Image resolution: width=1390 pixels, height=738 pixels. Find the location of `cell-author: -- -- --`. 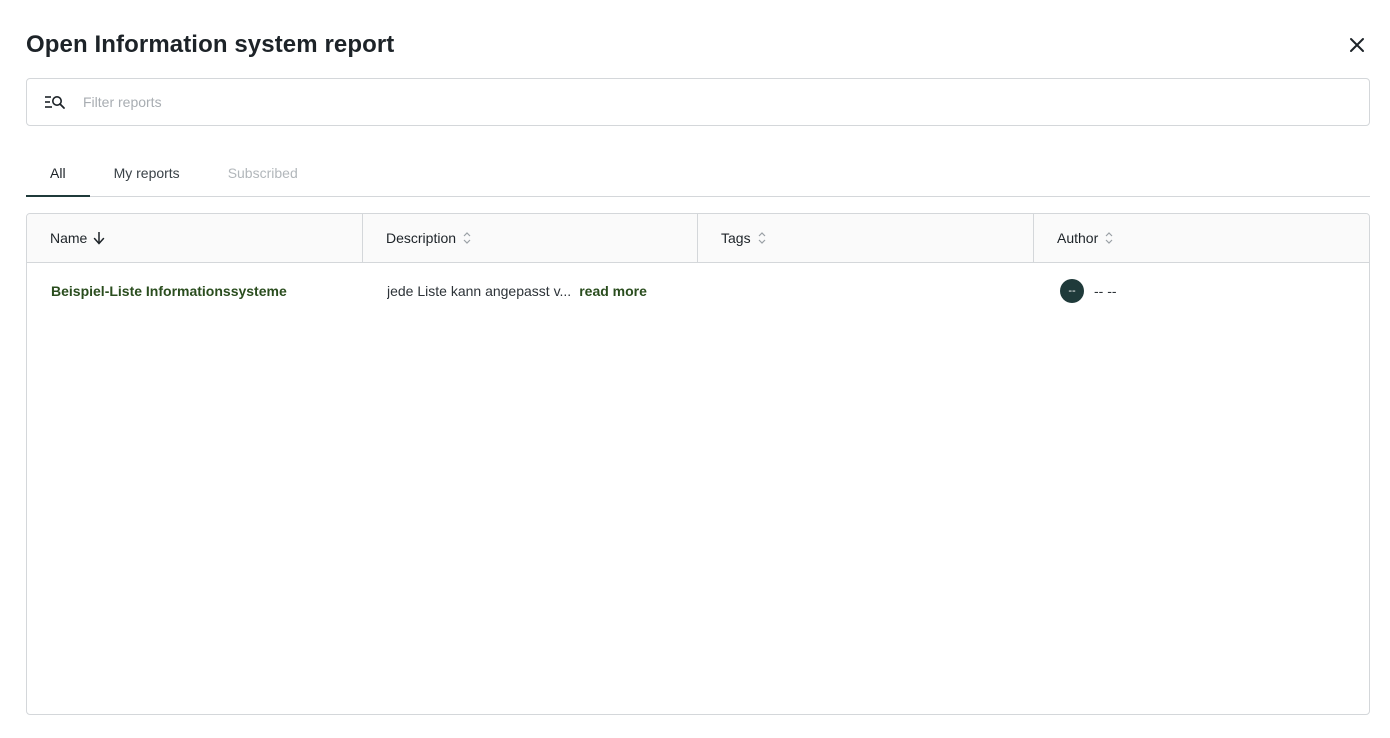

cell-author: -- -- -- is located at coordinates (1201, 291).